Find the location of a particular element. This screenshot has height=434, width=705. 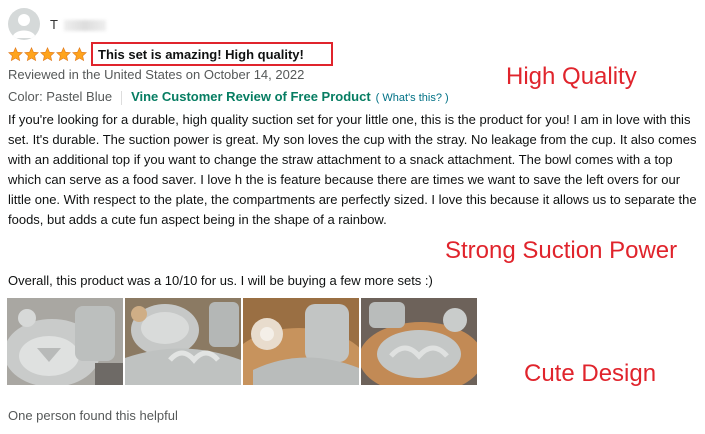

annotation-strong-suction: Strong Suction Power is located at coordinates (561, 250).